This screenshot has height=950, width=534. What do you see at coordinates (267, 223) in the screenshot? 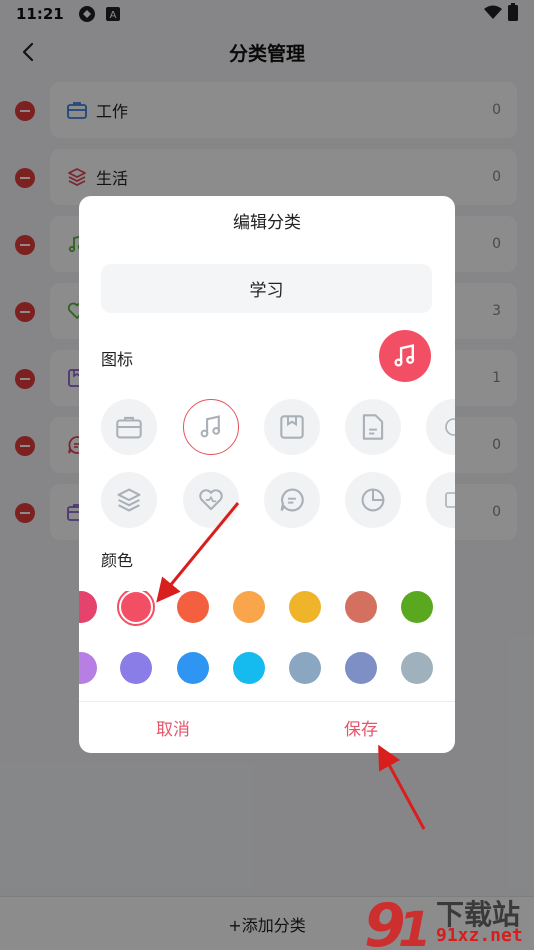
I see `dialog-title: 编辑分类` at bounding box center [267, 223].